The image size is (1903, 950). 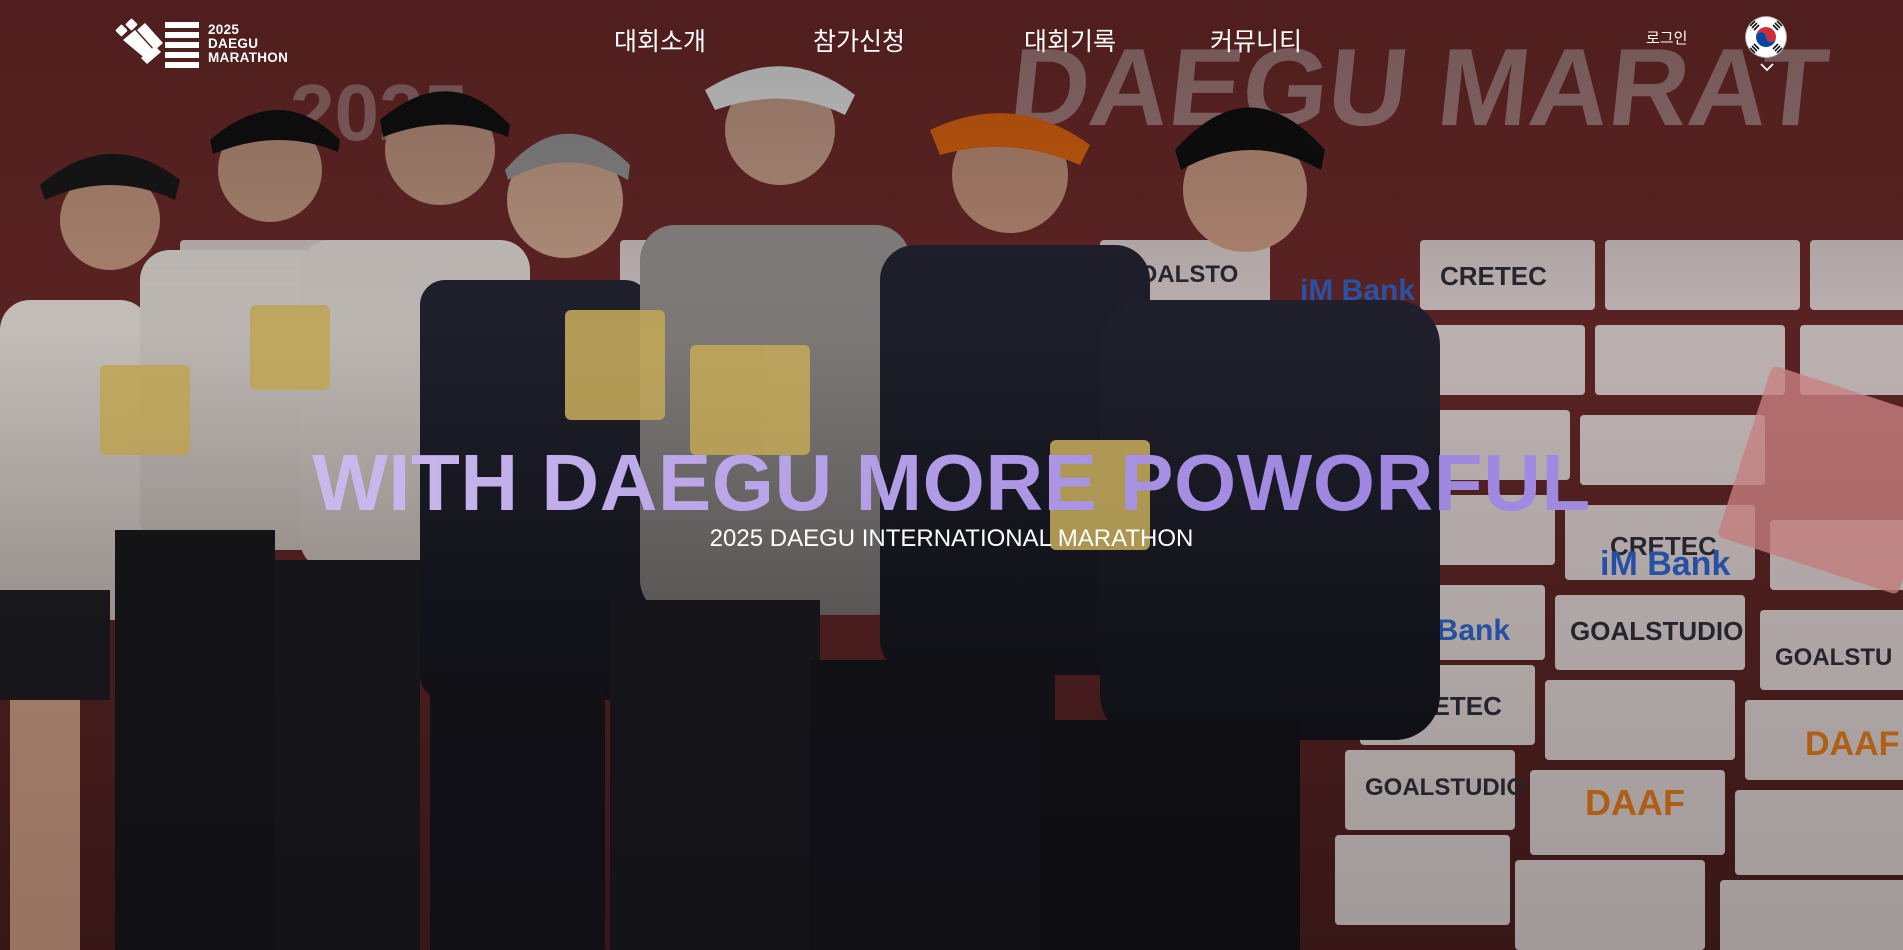 What do you see at coordinates (157, 43) in the screenshot?
I see `marathon-logo-icon` at bounding box center [157, 43].